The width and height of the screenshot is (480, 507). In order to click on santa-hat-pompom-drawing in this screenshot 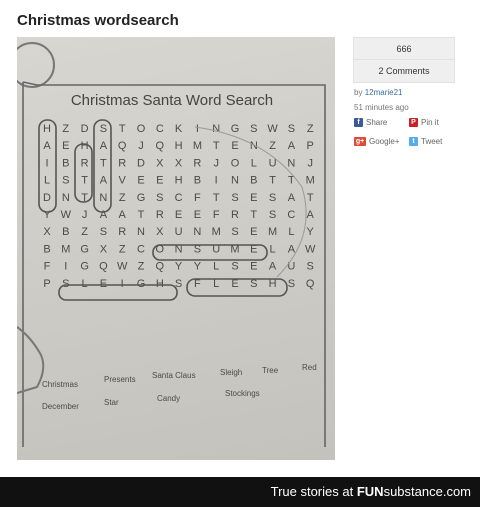, I will do `click(36, 65)`.